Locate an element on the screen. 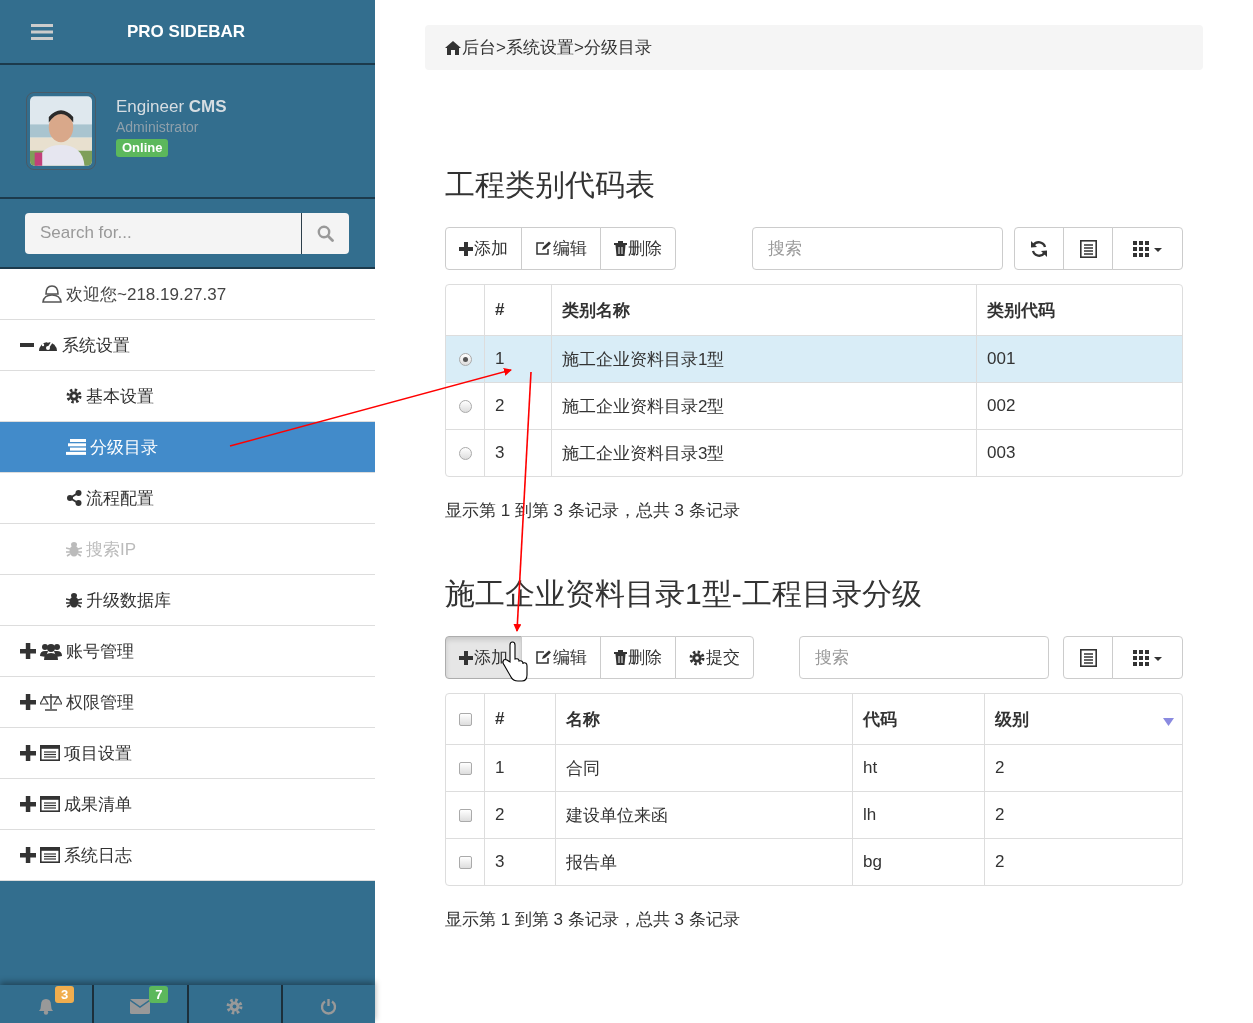 This screenshot has height=1023, width=1253. submenu-item: 流程配置 is located at coordinates (187, 498).